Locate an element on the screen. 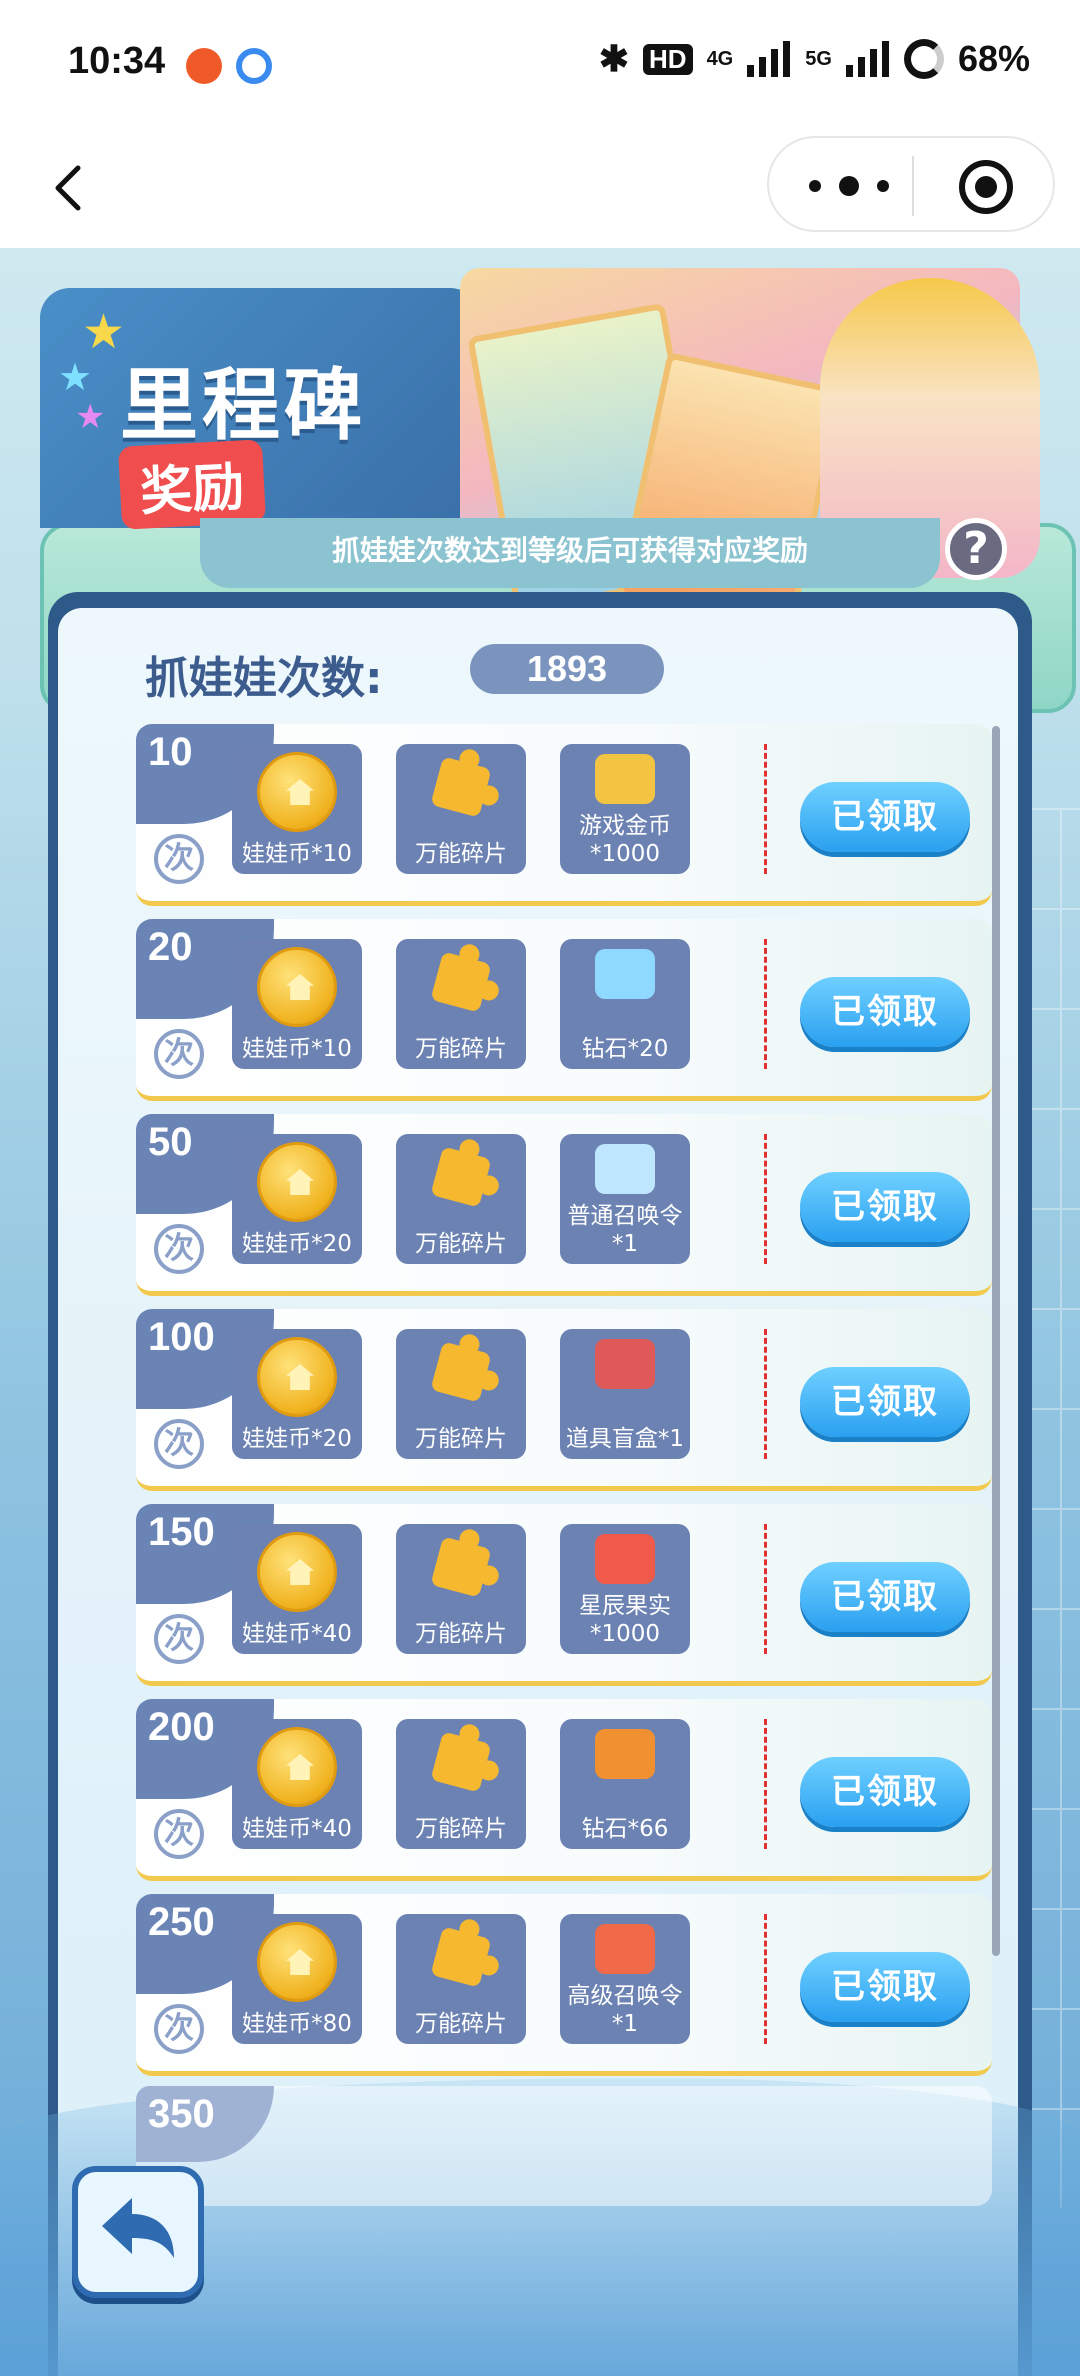 The height and width of the screenshot is (2376, 1080). diamond-icon is located at coordinates (625, 974).